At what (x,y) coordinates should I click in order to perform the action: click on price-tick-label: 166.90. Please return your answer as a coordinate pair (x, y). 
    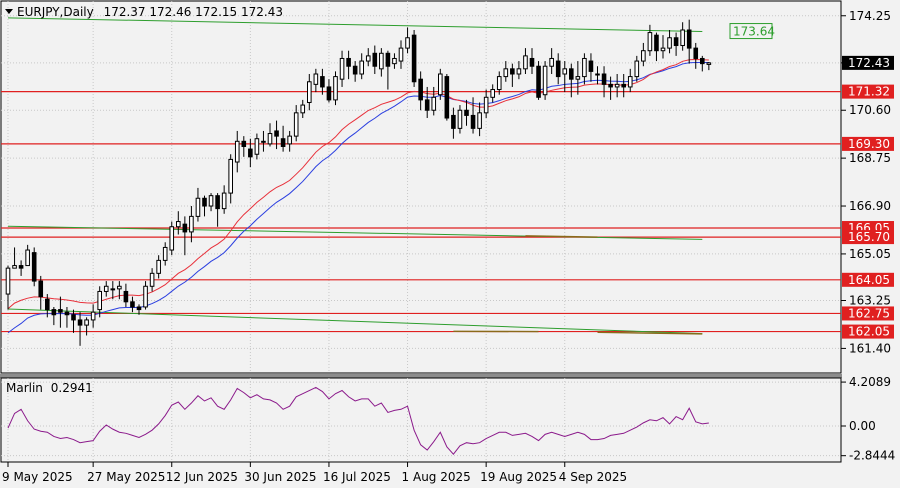
    Looking at the image, I should click on (870, 206).